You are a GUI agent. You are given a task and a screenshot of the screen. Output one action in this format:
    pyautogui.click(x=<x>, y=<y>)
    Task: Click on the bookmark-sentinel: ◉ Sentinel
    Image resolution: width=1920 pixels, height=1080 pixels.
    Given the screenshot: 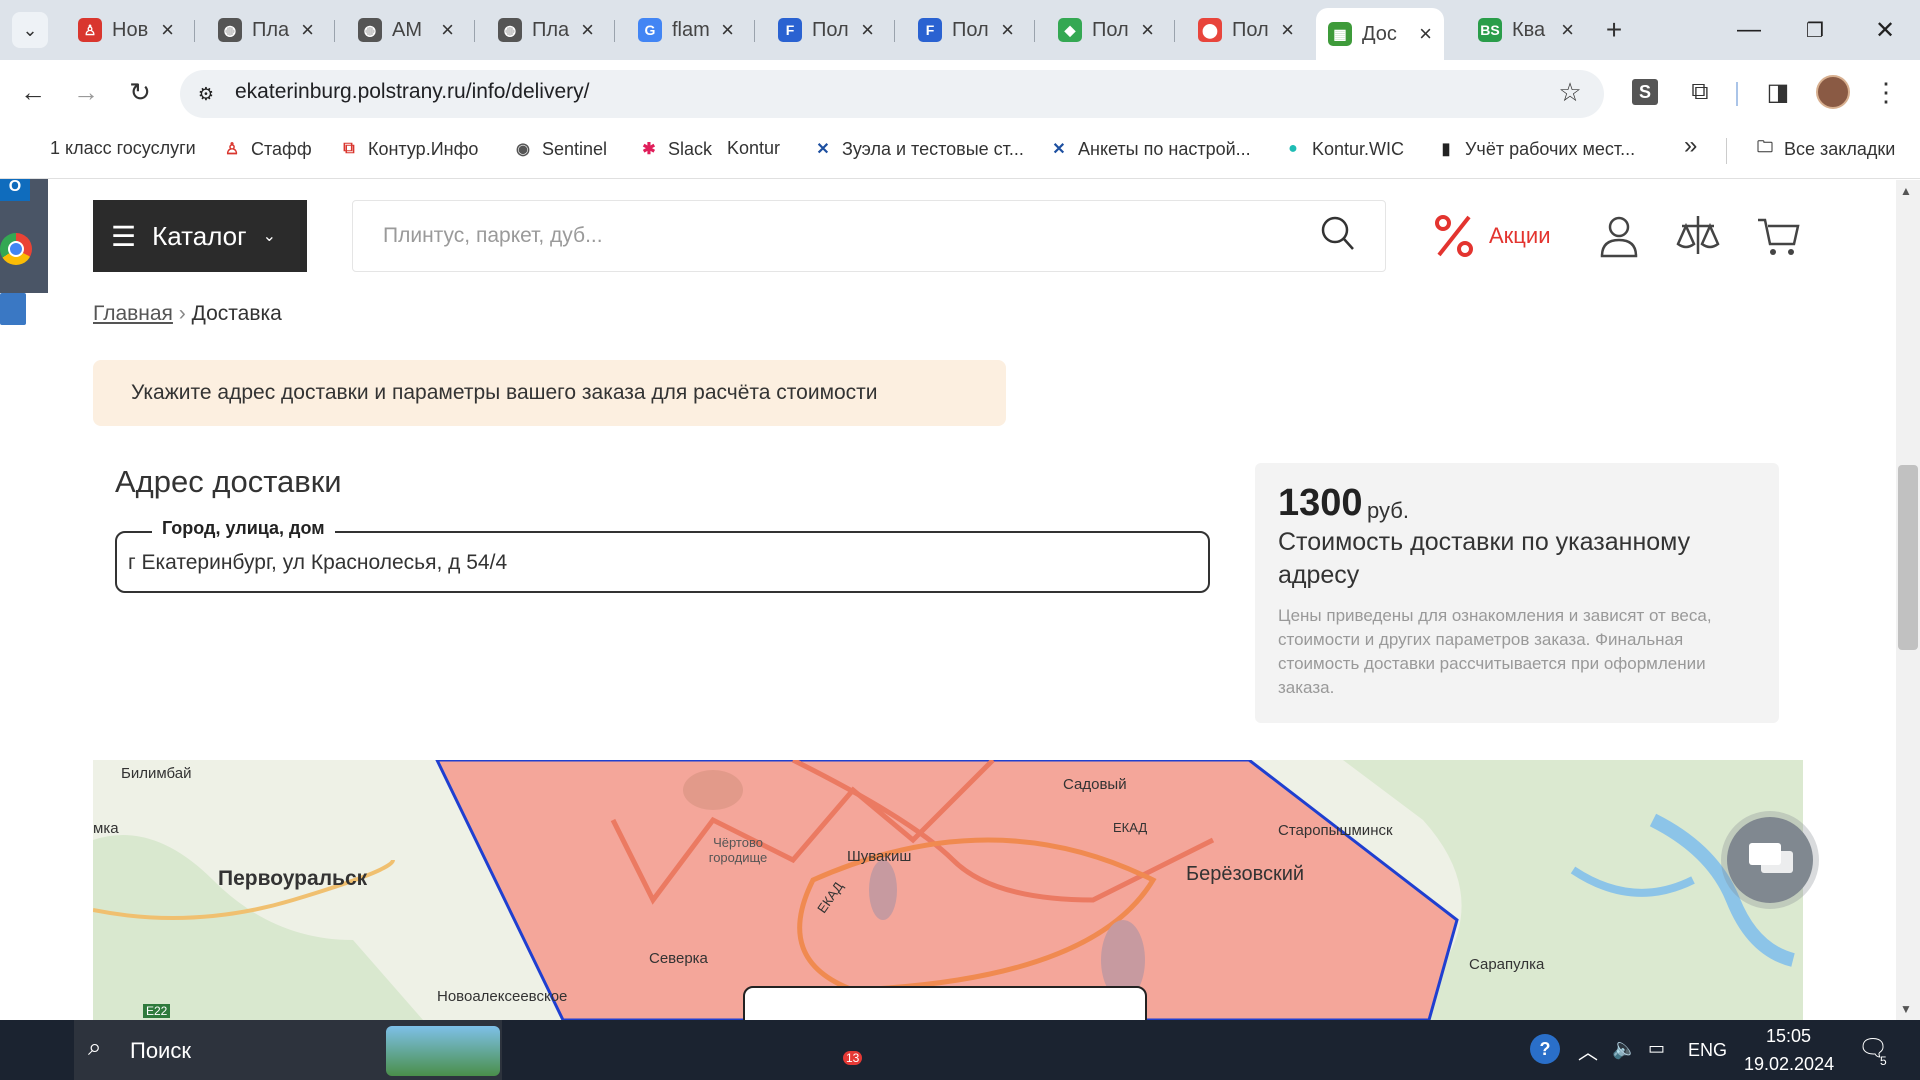 What is the action you would take?
    pyautogui.click(x=559, y=149)
    